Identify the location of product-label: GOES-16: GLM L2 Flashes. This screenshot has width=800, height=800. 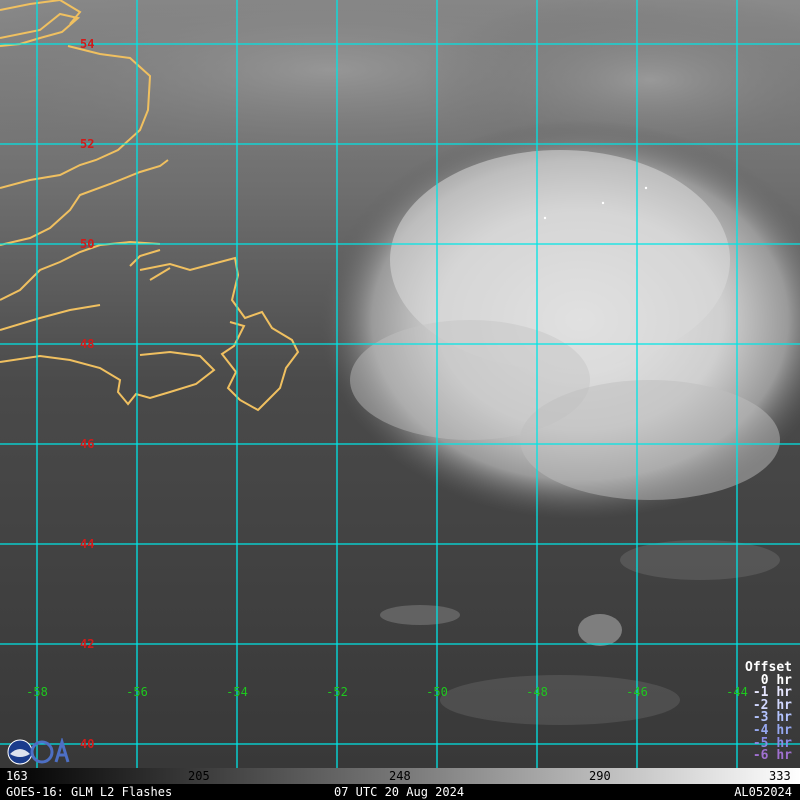
(89, 792).